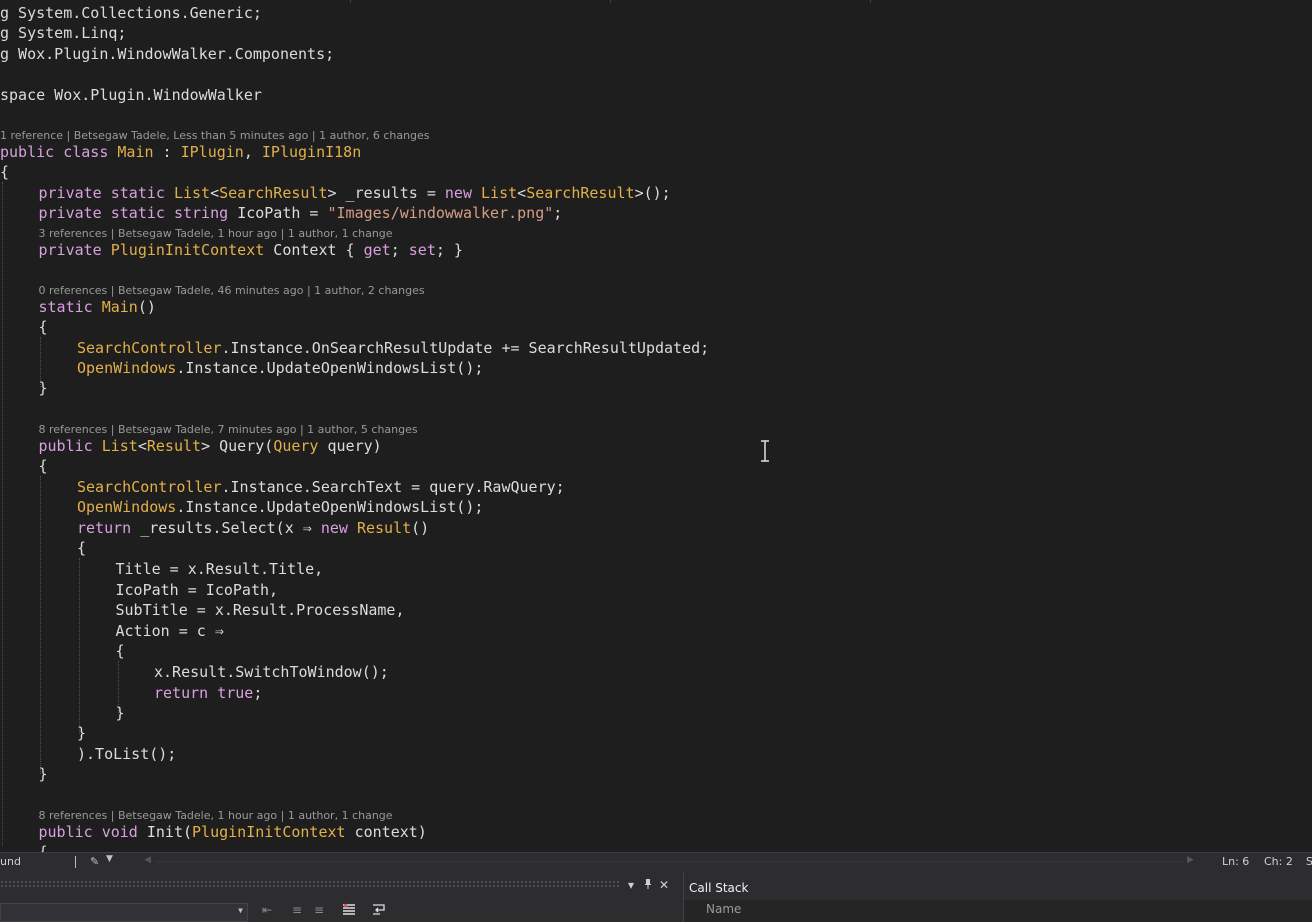 The width and height of the screenshot is (1312, 922). Describe the element at coordinates (297, 910) in the screenshot. I see `align-left-icon: ≡` at that location.